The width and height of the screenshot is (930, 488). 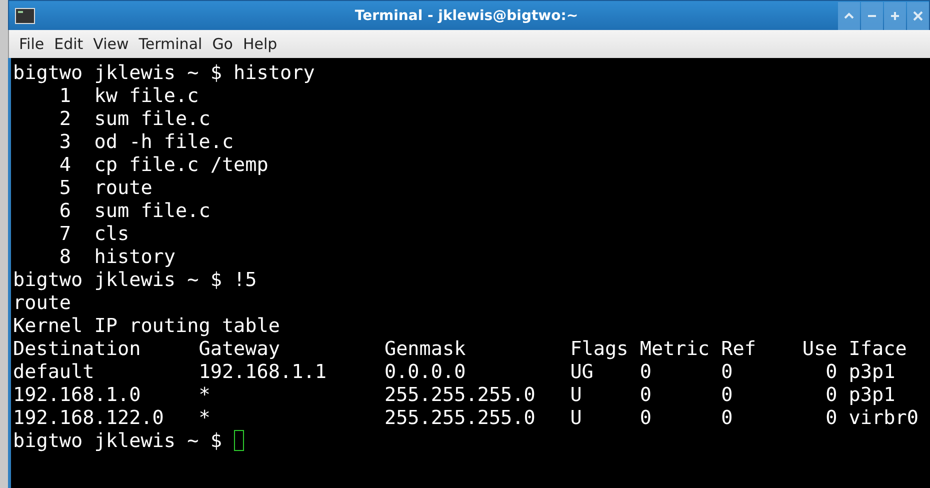 What do you see at coordinates (111, 44) in the screenshot?
I see `menu-item: View` at bounding box center [111, 44].